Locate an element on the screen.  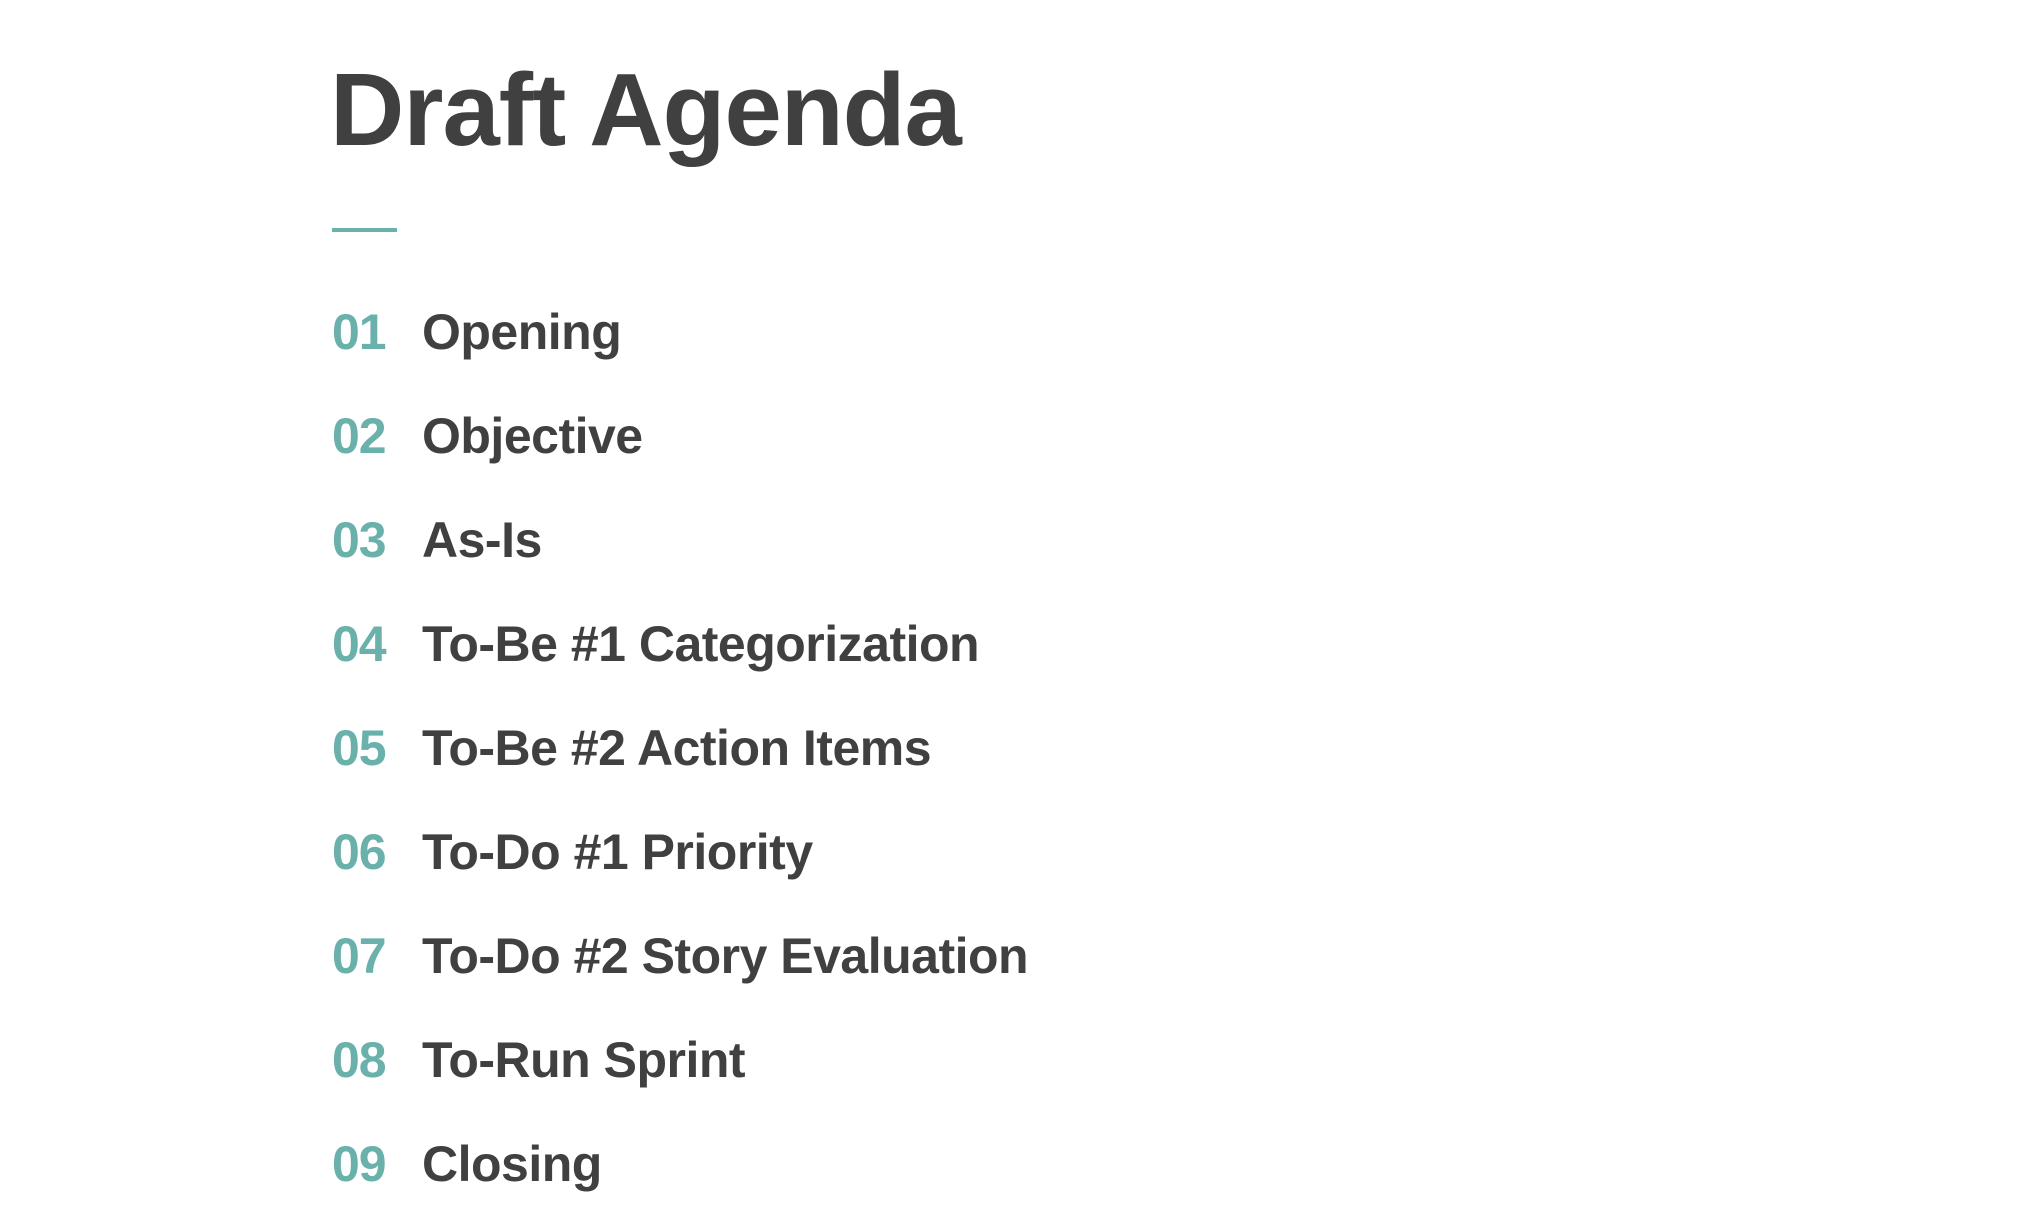
agenda-item-number: 09 is located at coordinates (359, 1164).